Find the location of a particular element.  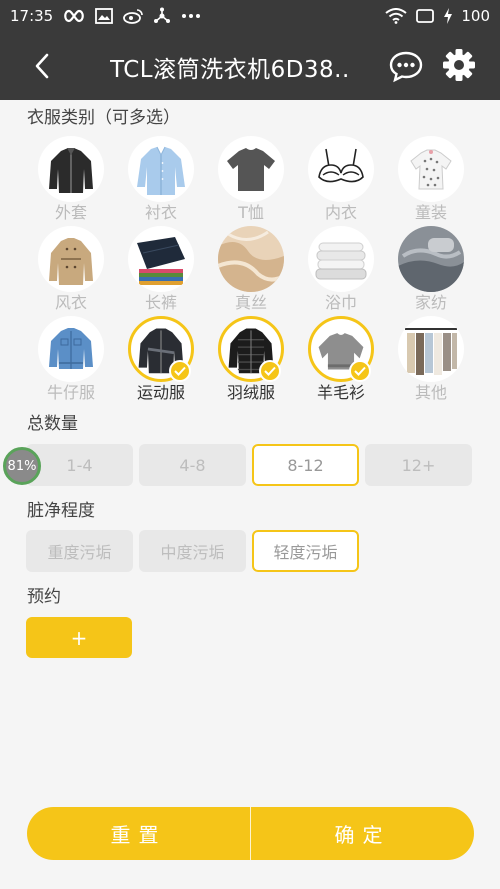

jacket-image is located at coordinates (71, 169).